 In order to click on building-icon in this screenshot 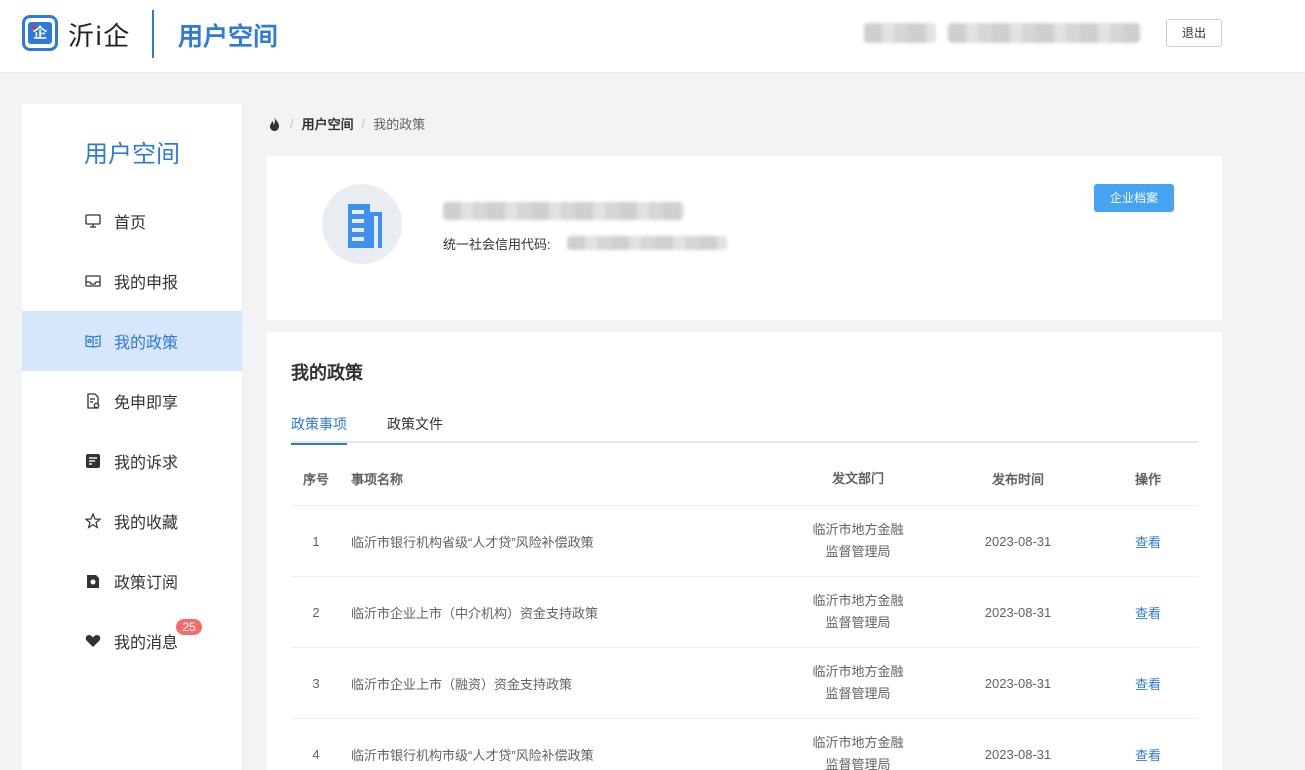, I will do `click(362, 224)`.